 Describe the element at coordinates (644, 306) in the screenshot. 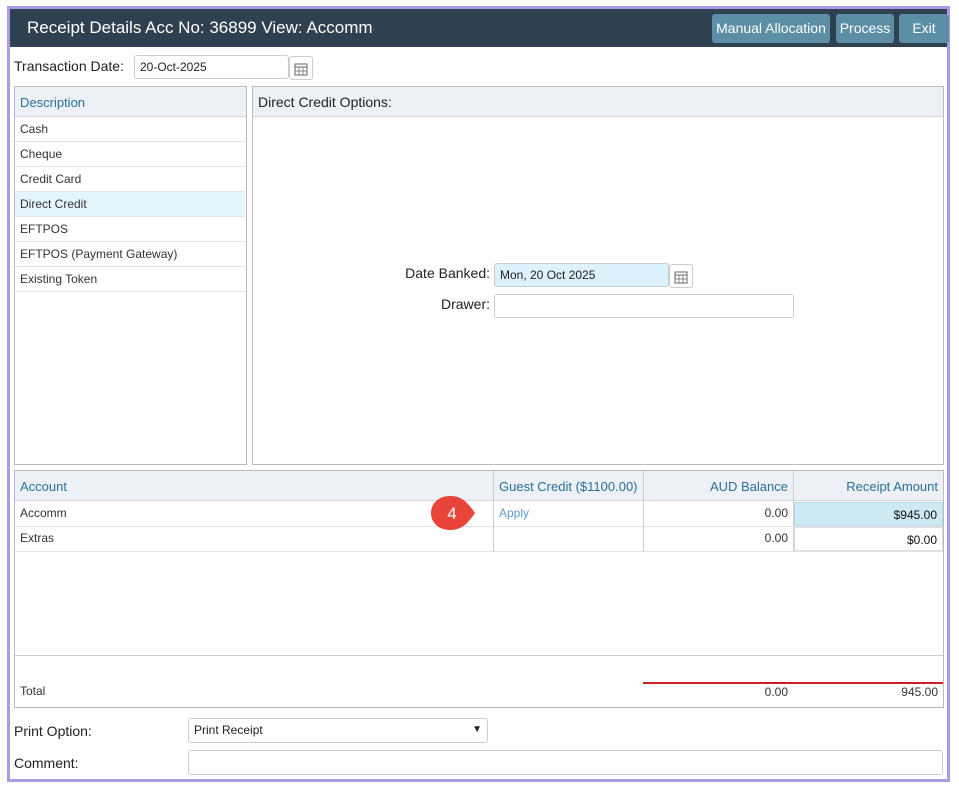

I see `drawer-input` at that location.